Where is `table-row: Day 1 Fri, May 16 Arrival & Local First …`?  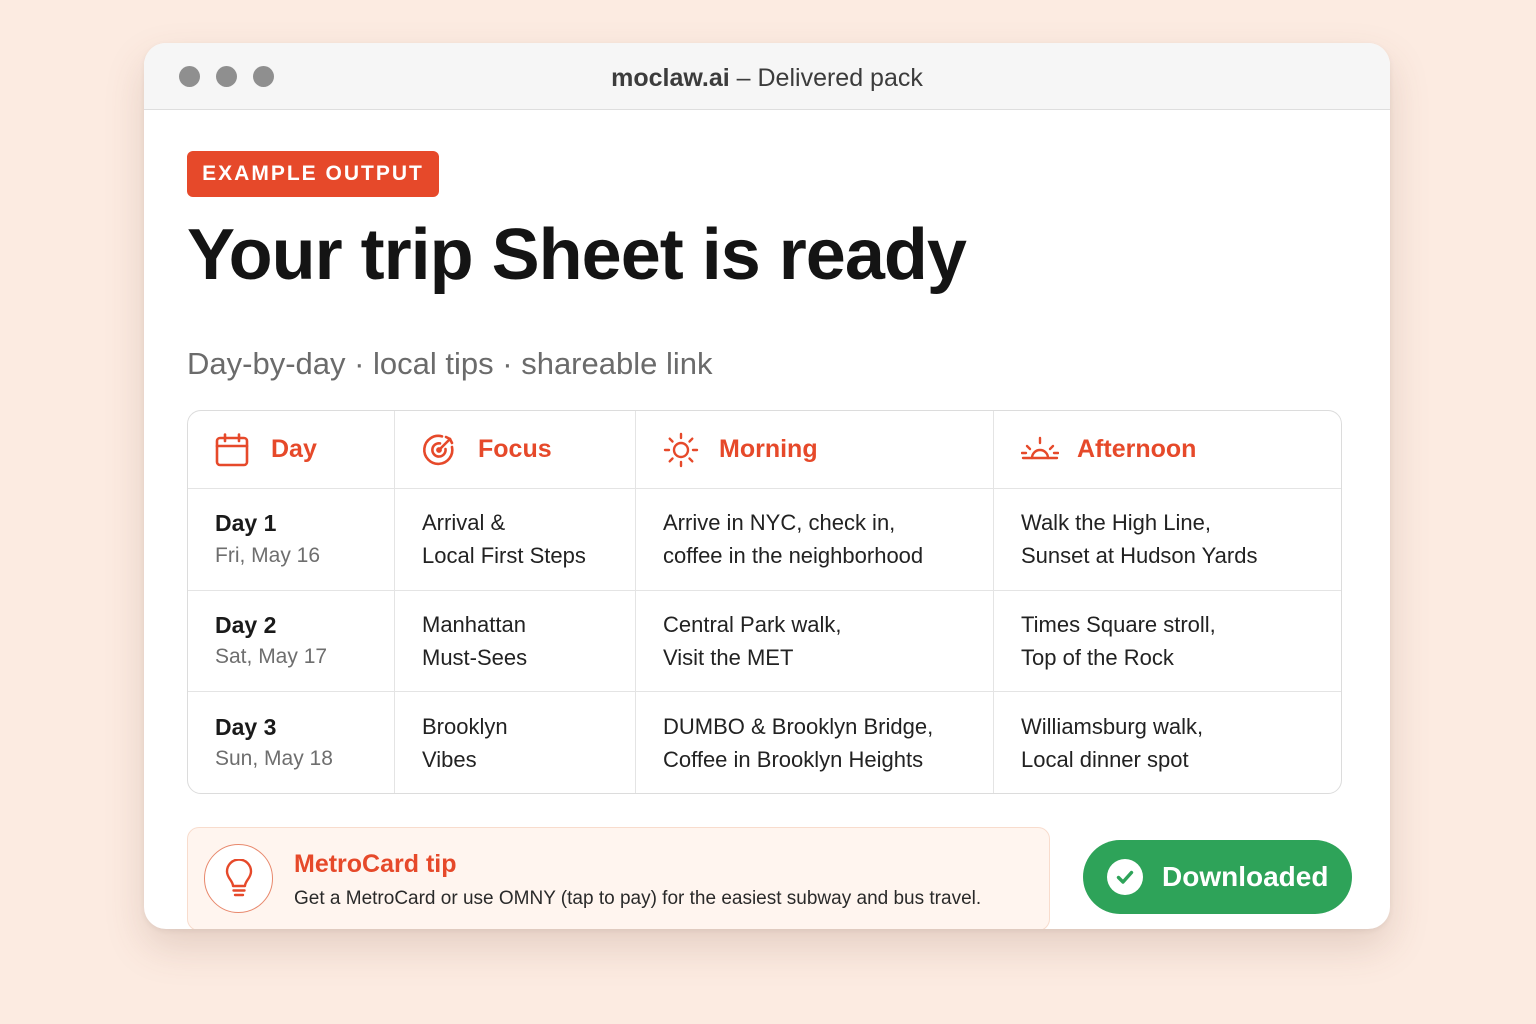
table-row: Day 1 Fri, May 16 Arrival & Local First … is located at coordinates (764, 540).